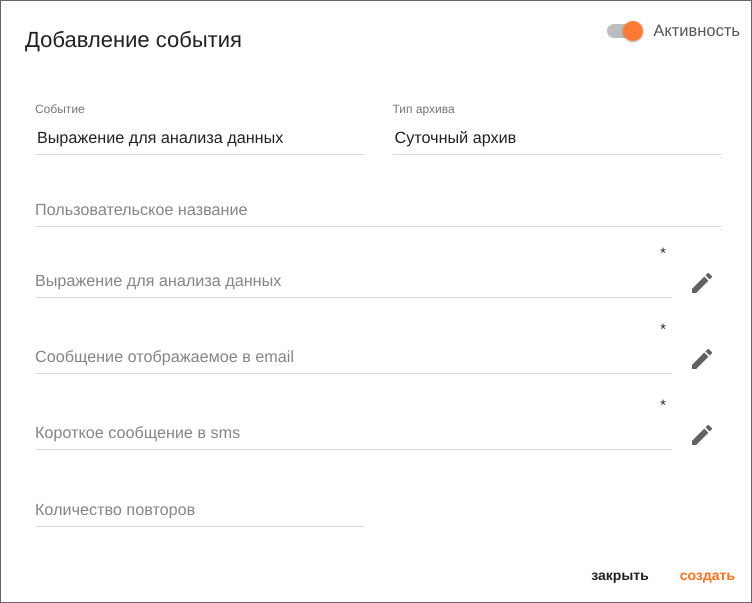 The height and width of the screenshot is (603, 752). Describe the element at coordinates (199, 141) in the screenshot. I see `text-field: Выражение для анализа данных` at that location.